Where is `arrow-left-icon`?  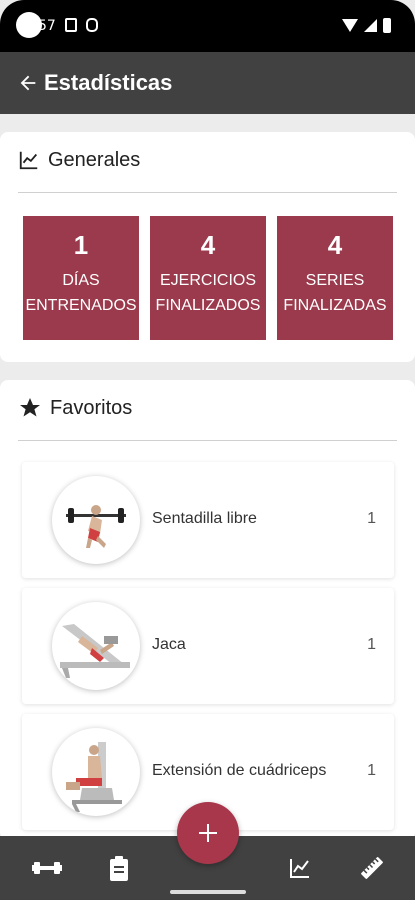 arrow-left-icon is located at coordinates (28, 83).